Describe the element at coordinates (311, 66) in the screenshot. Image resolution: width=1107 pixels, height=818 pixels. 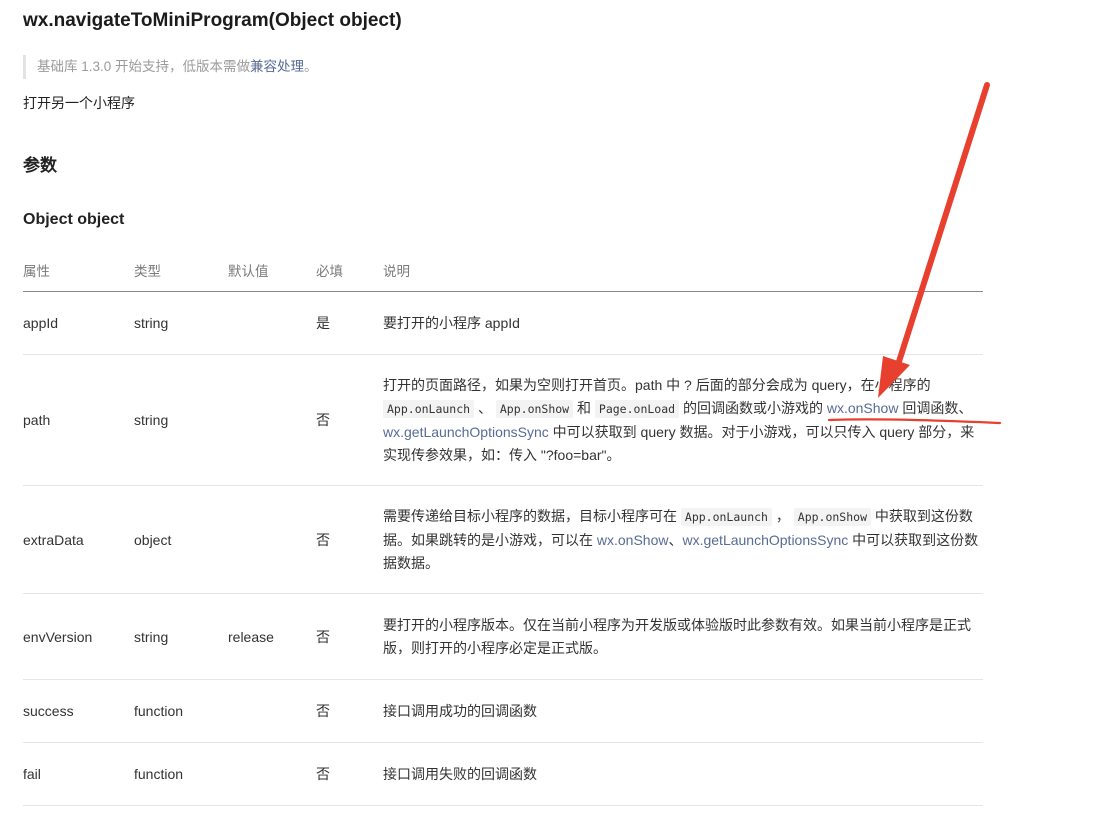
I see `version-note-suffix: 。` at that location.